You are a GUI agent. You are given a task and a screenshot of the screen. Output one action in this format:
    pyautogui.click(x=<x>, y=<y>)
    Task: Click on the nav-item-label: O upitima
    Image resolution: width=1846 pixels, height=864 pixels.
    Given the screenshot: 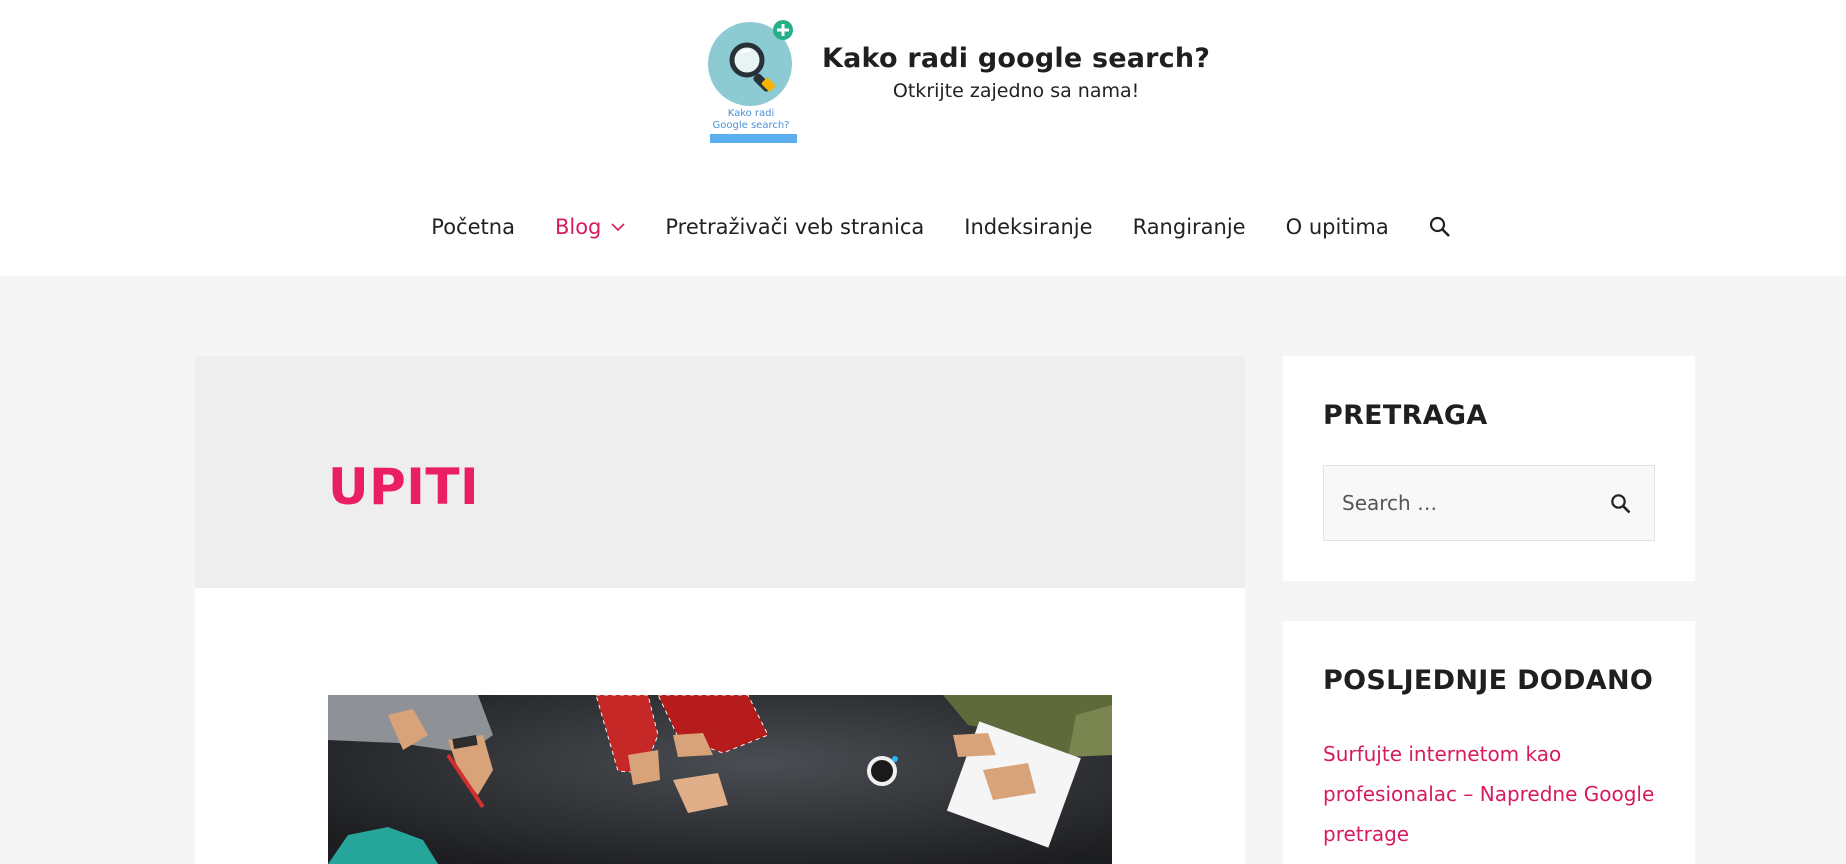 What is the action you would take?
    pyautogui.click(x=1337, y=227)
    